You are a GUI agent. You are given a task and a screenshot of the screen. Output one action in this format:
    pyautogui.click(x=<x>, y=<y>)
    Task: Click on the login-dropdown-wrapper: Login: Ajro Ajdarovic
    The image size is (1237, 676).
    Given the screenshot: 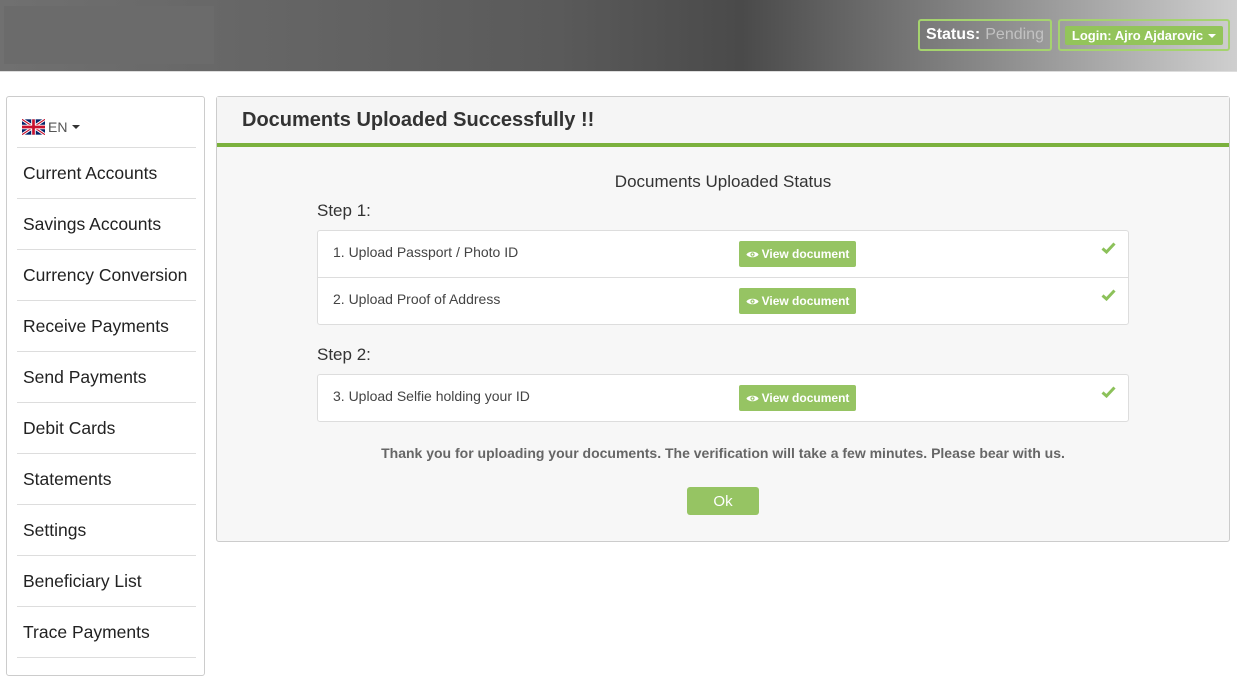 What is the action you would take?
    pyautogui.click(x=1144, y=35)
    